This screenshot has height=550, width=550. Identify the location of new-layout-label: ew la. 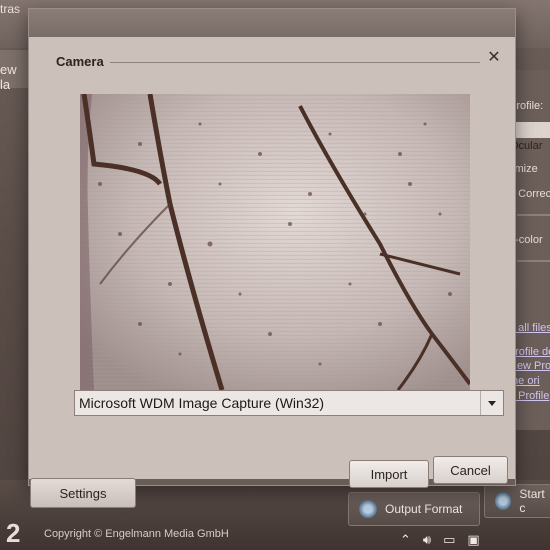
(8, 77).